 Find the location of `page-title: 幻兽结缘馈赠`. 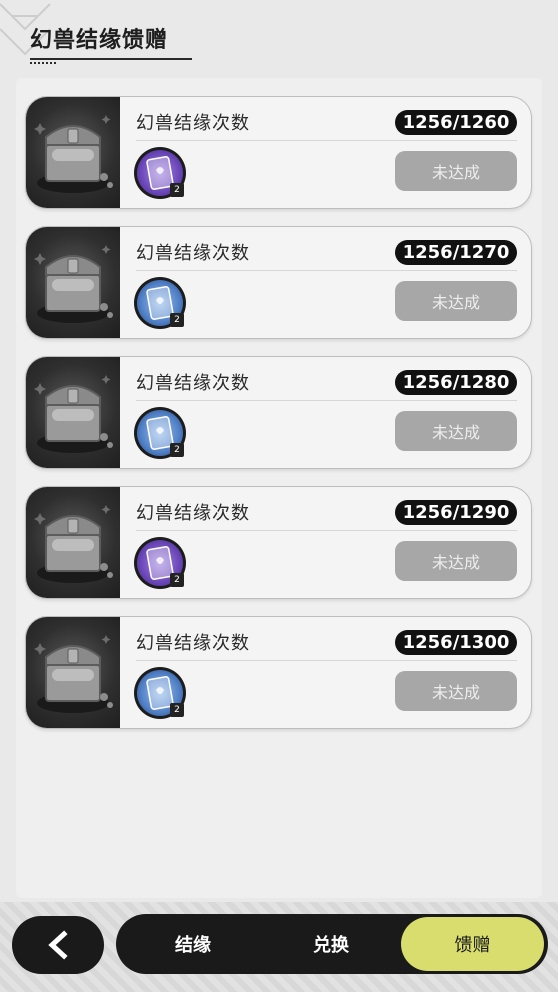

page-title: 幻兽结缘馈赠 is located at coordinates (99, 40).